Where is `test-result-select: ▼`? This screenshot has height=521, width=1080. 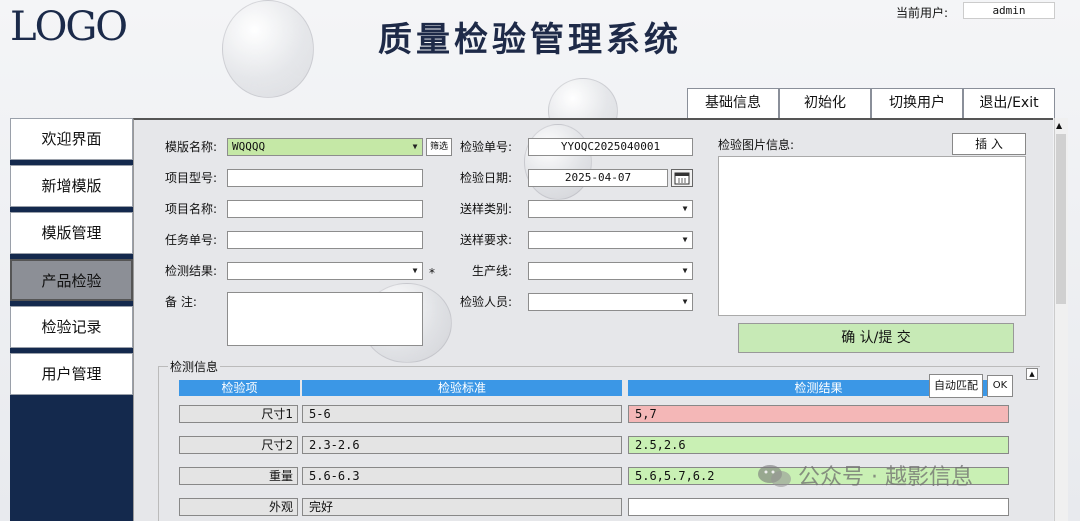 test-result-select: ▼ is located at coordinates (325, 271).